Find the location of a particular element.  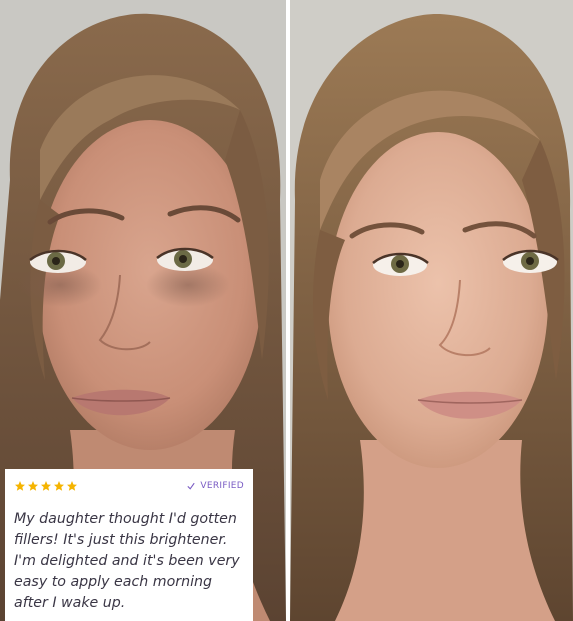

verified-badge: VERIFIED is located at coordinates (215, 486).